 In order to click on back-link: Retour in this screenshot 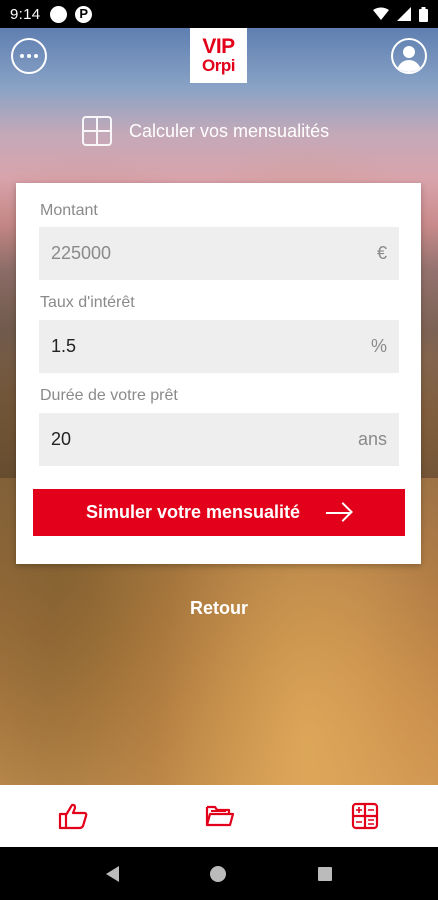, I will do `click(219, 608)`.